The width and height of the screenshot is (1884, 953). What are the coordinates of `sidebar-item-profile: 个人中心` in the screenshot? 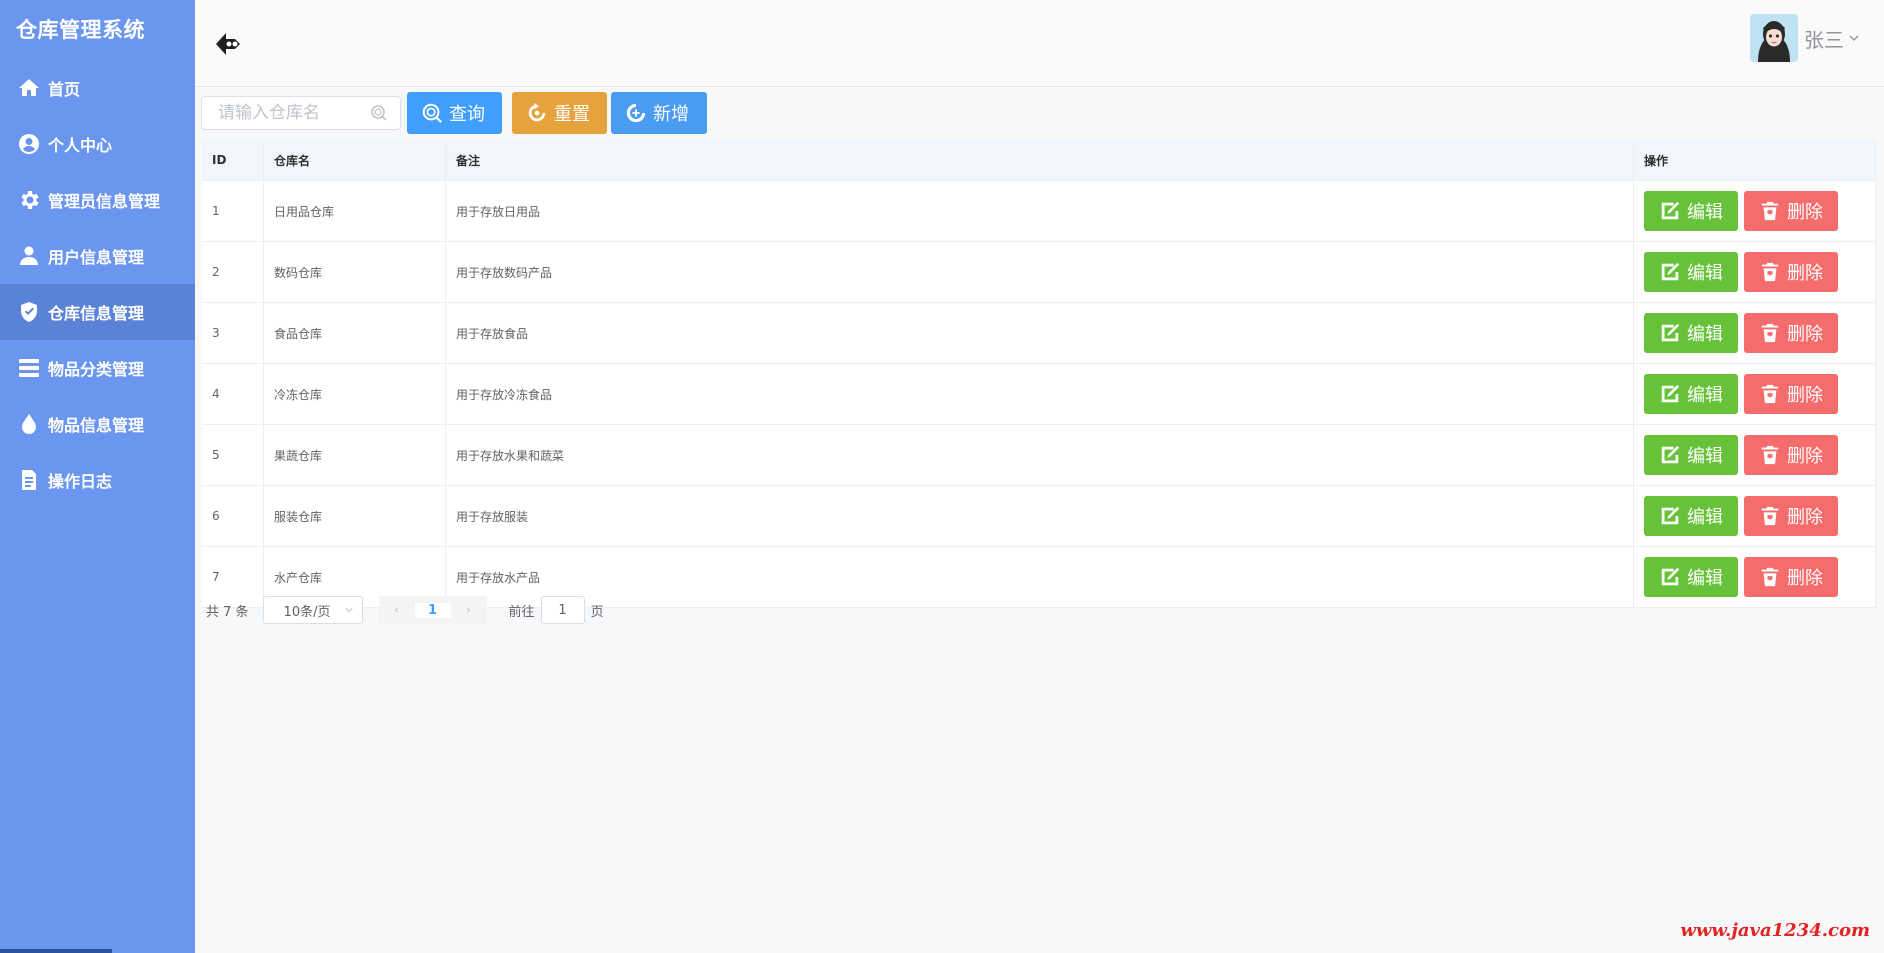 It's located at (97, 144).